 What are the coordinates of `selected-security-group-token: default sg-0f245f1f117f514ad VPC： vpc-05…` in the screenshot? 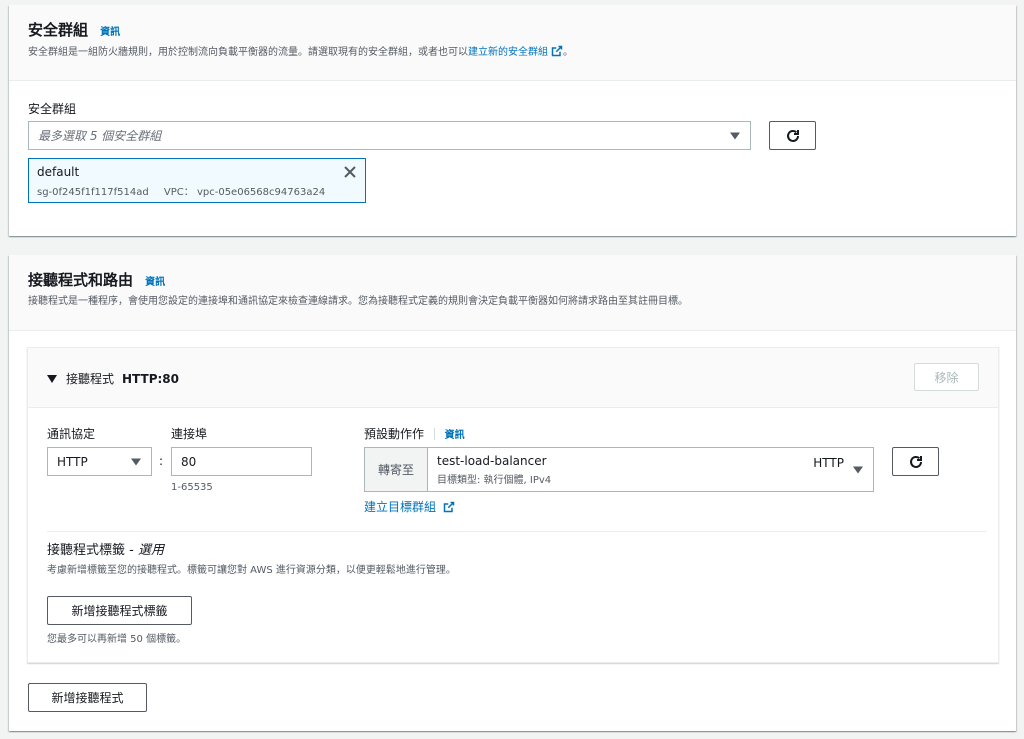 It's located at (197, 180).